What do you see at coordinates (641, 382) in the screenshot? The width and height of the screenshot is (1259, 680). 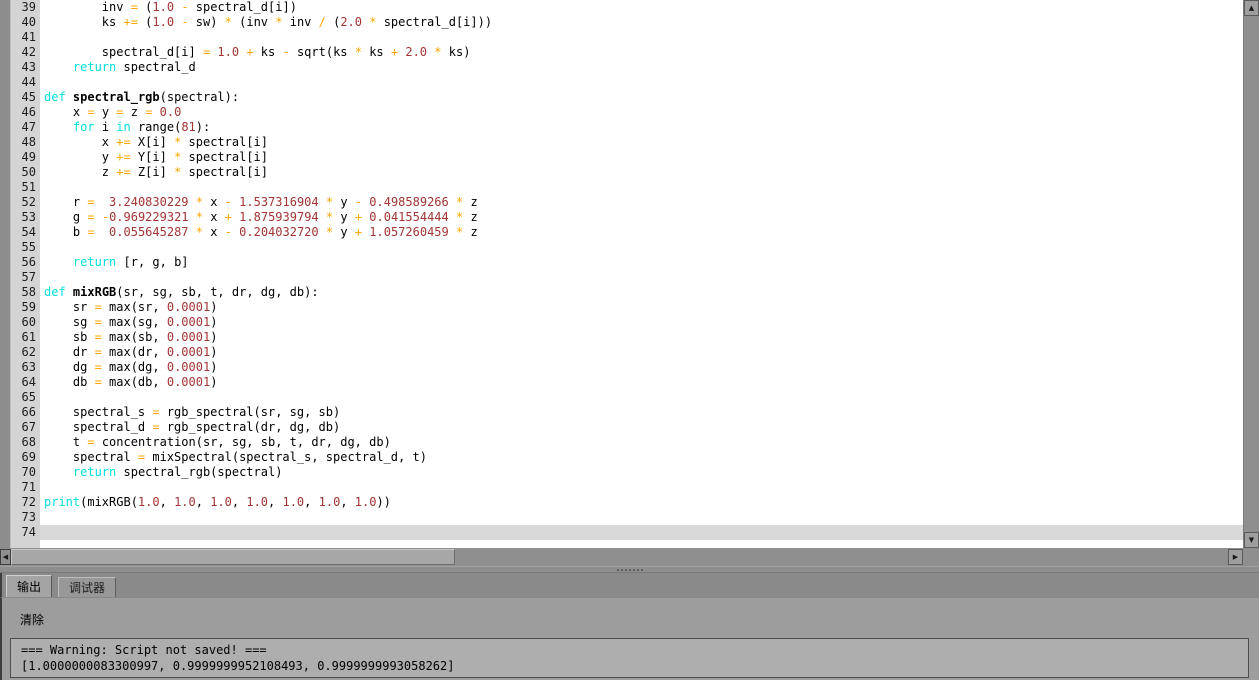 I see `code-text: db = max(db, 0.0001)` at bounding box center [641, 382].